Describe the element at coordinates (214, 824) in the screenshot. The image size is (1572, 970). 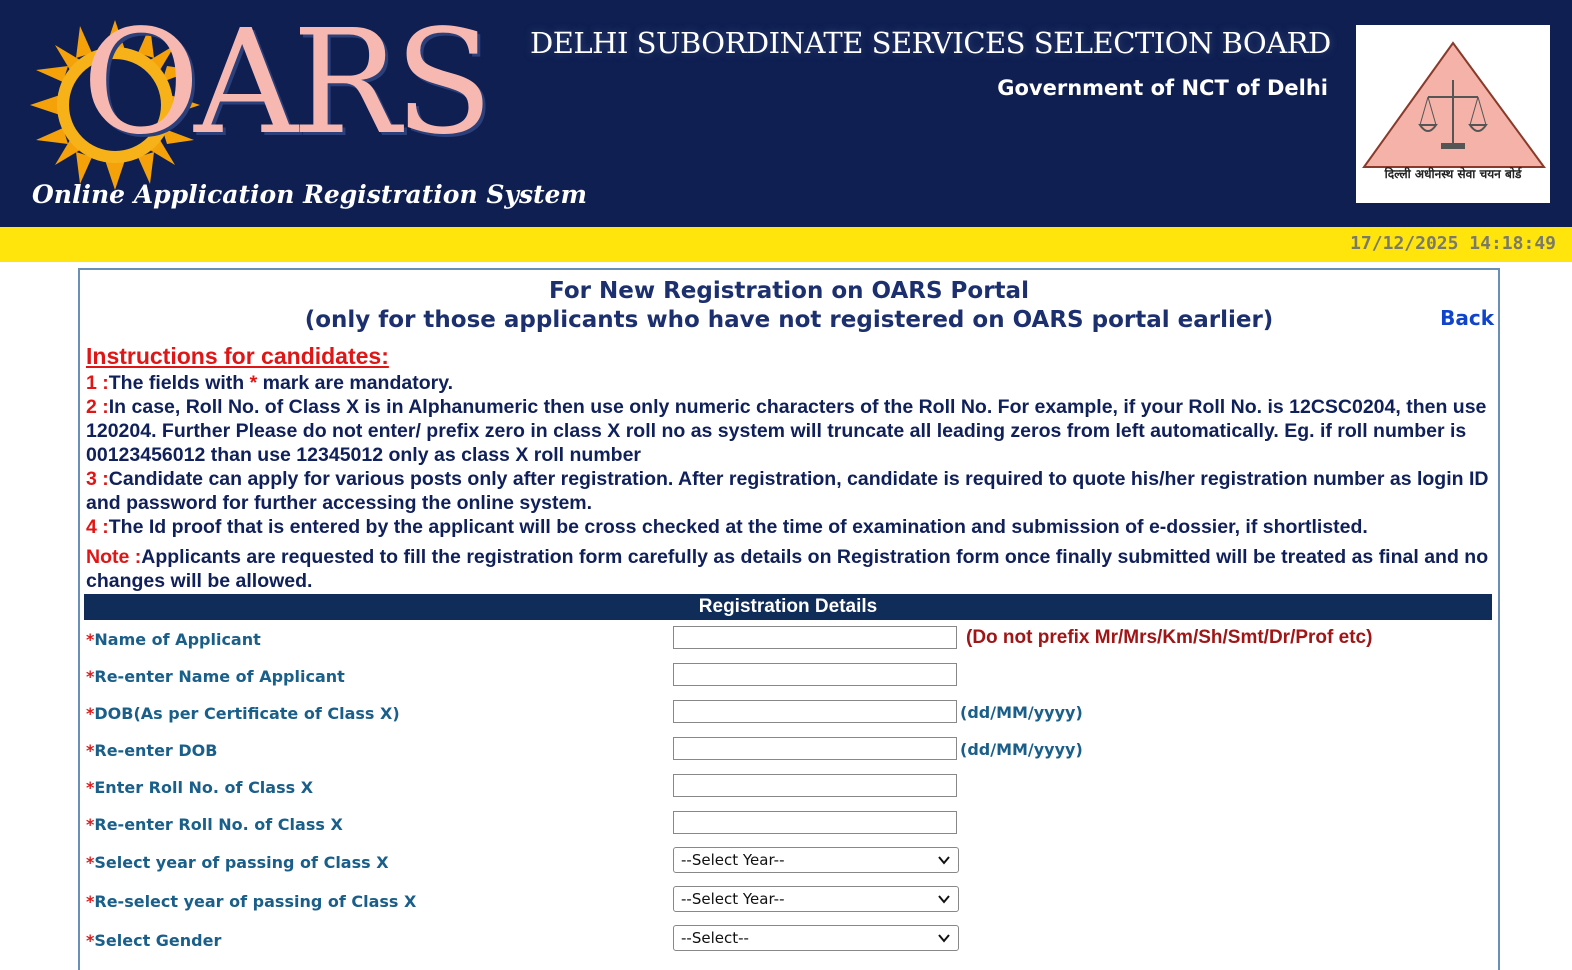
I see `field-label: *Re-enter Roll No. of Class X` at that location.